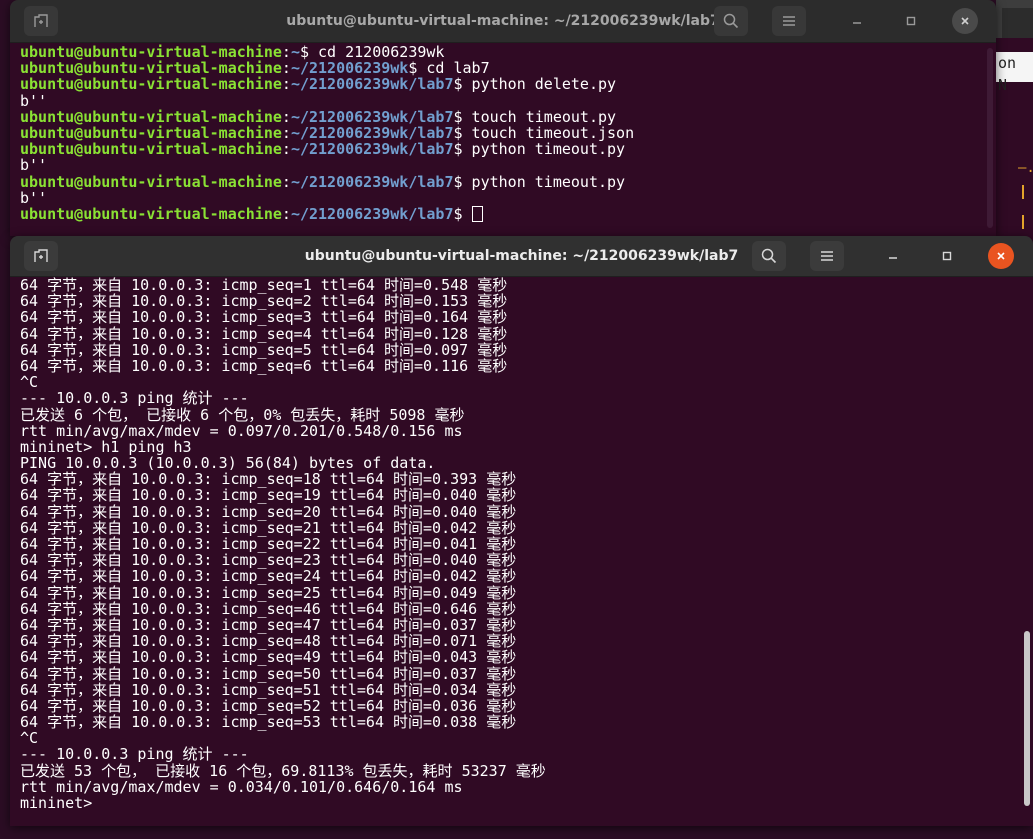 The width and height of the screenshot is (1033, 839). What do you see at coordinates (1014, 19) in the screenshot?
I see `right-window-titlebar` at bounding box center [1014, 19].